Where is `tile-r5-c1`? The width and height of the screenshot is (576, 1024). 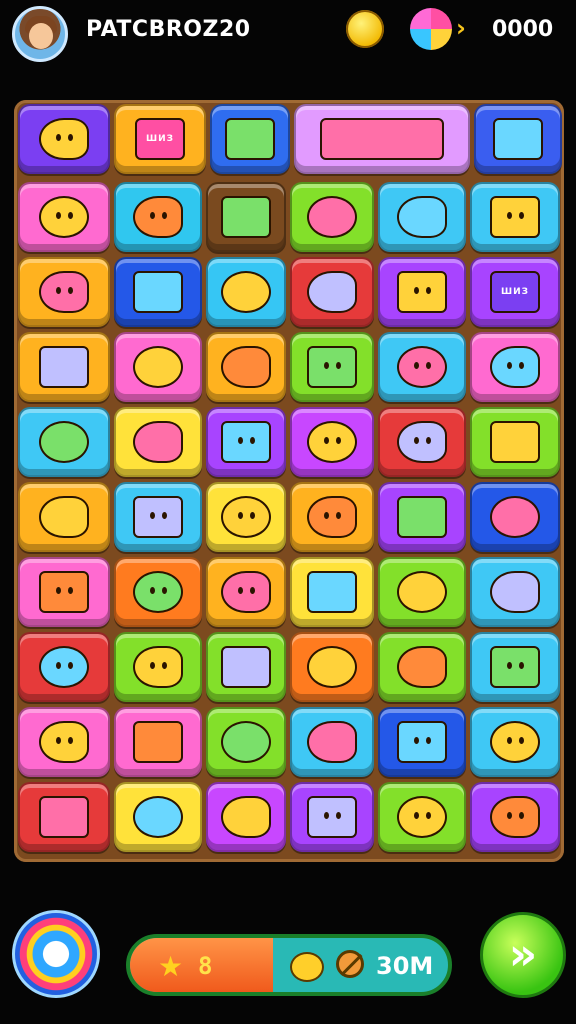 tile-r5-c1 is located at coordinates (64, 517).